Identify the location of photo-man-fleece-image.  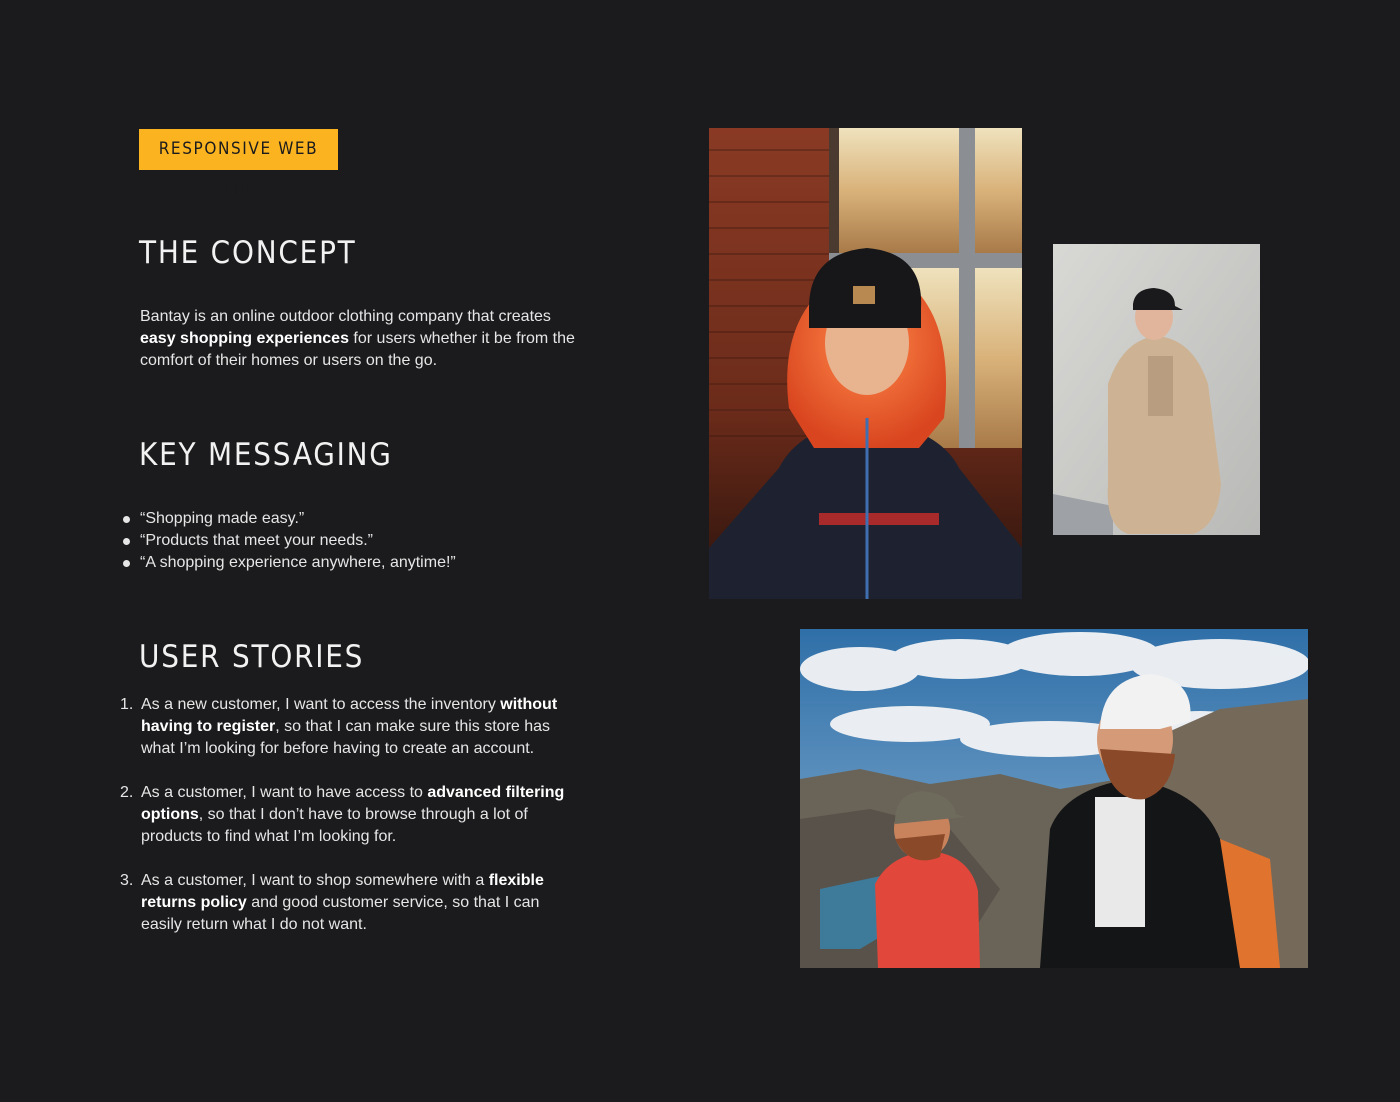
(1156, 389).